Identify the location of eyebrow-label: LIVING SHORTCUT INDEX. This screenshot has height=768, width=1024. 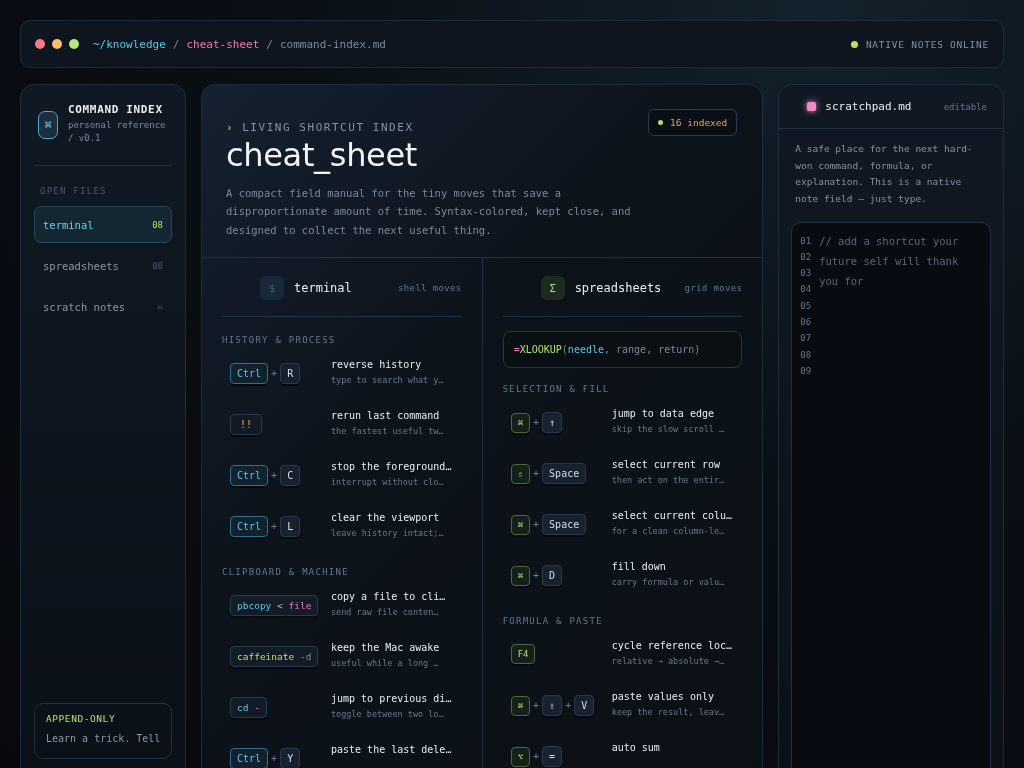
(328, 127).